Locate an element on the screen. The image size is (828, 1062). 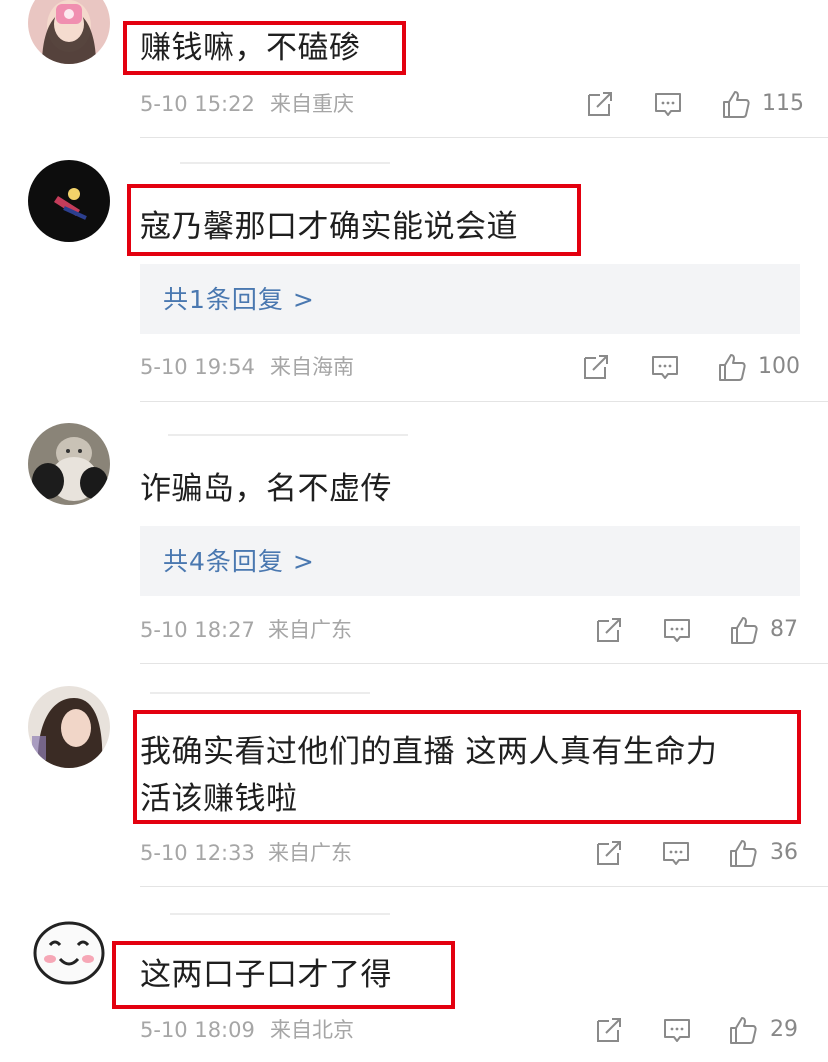
comment-meta: 5-10 18:09 来自北京 29 is located at coordinates (470, 1030).